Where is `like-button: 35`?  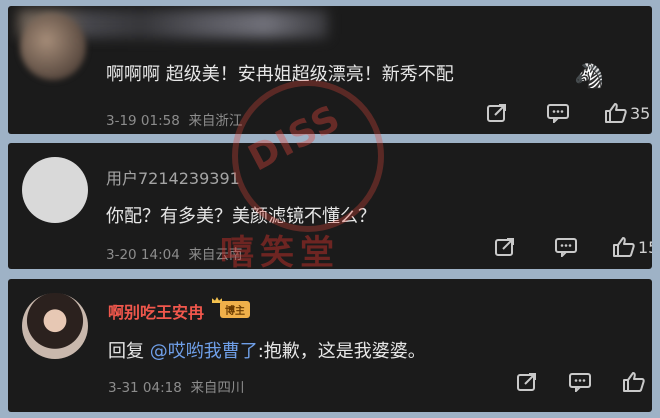 like-button: 35 is located at coordinates (627, 113).